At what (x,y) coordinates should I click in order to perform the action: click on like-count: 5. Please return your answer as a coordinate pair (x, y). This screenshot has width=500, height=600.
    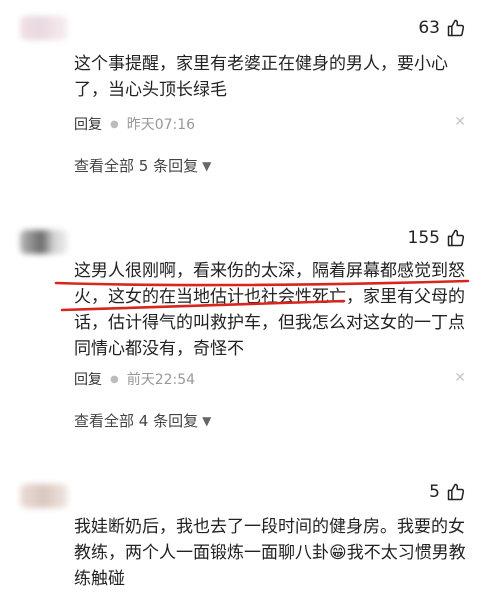
    Looking at the image, I should click on (434, 492).